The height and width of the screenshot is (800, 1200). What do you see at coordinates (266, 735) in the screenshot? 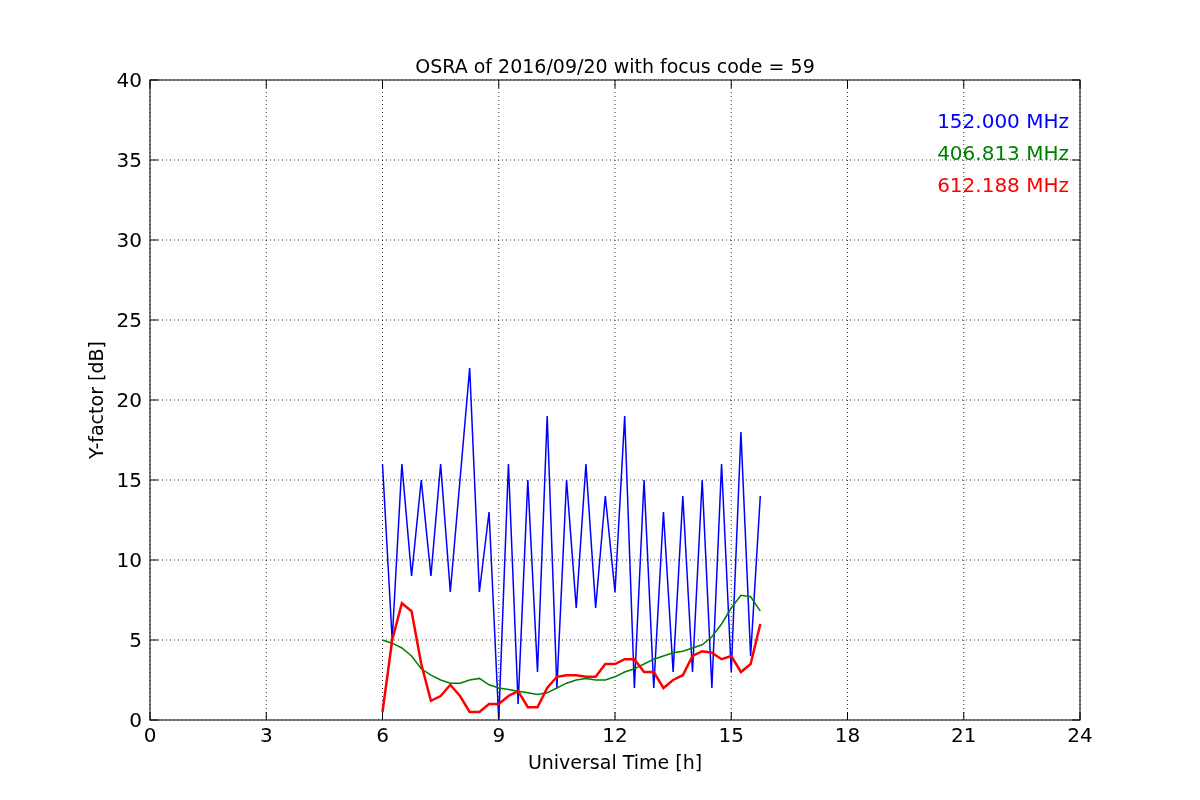
I see `tick-label: 3` at bounding box center [266, 735].